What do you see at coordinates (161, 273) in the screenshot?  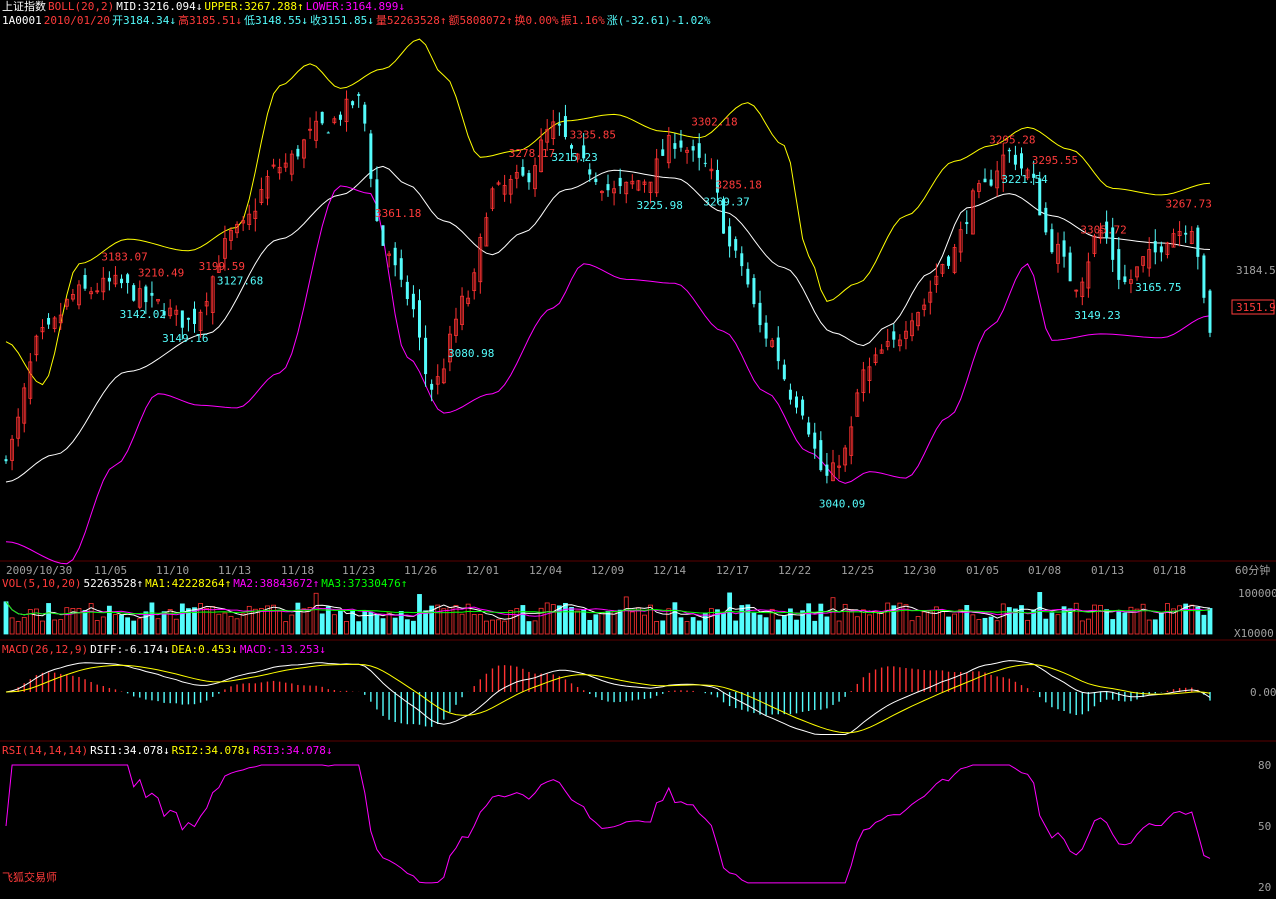 I see `high-price-label: 3210.49` at bounding box center [161, 273].